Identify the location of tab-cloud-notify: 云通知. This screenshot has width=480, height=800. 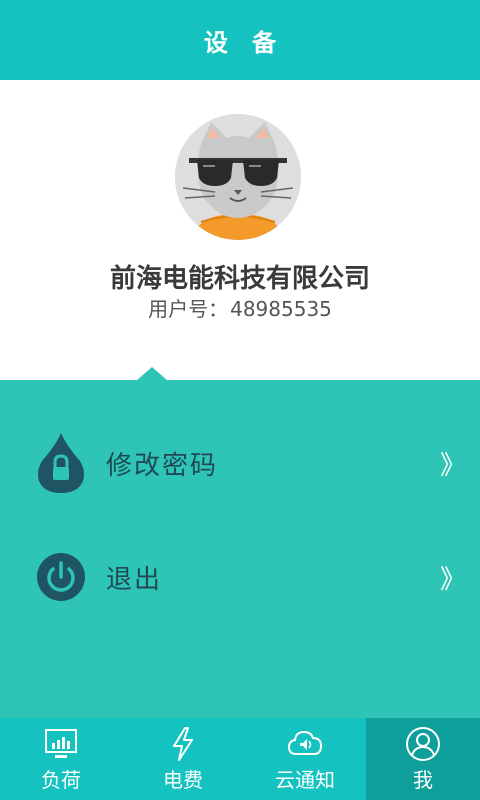
(305, 759).